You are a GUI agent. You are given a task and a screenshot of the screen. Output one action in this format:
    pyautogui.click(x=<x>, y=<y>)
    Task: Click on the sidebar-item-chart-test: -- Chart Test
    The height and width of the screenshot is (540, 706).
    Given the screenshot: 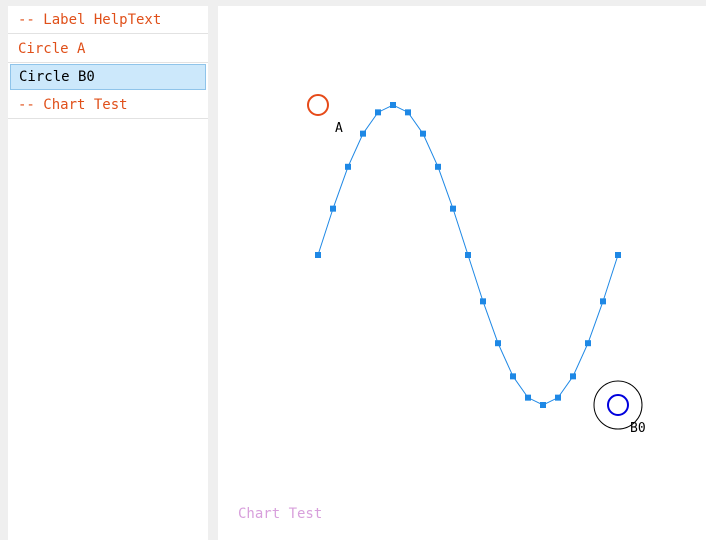 What is the action you would take?
    pyautogui.click(x=108, y=105)
    